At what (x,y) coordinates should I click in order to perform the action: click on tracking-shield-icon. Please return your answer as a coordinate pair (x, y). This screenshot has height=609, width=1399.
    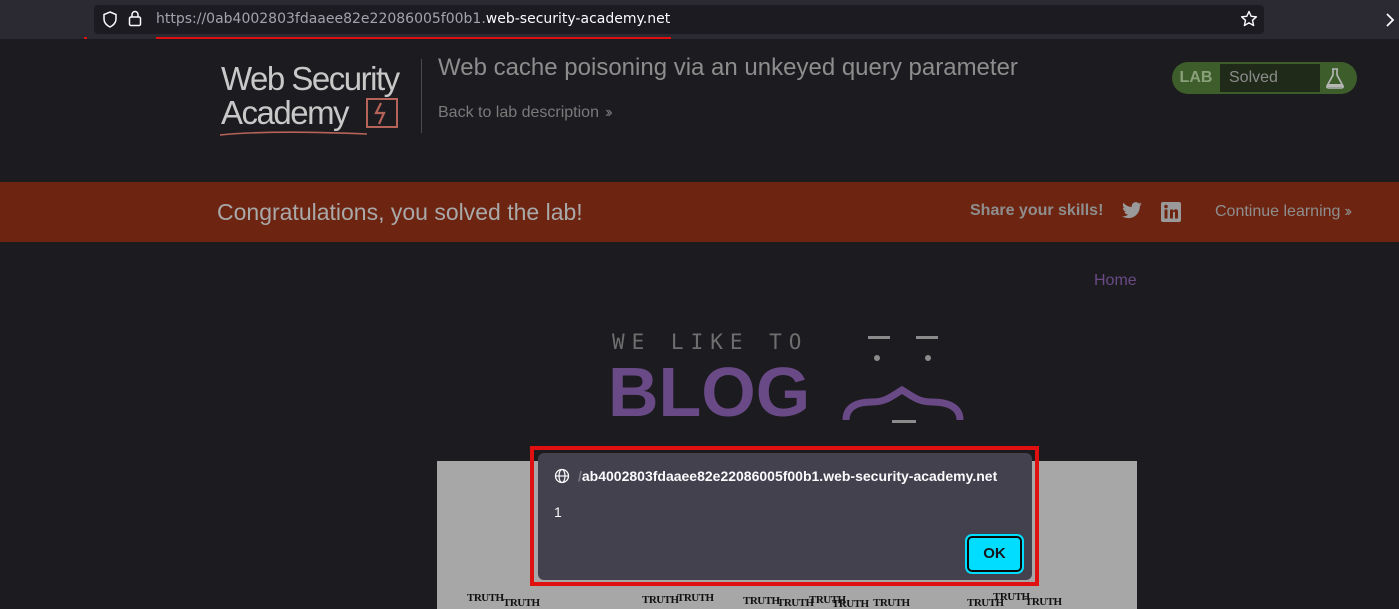
    Looking at the image, I should click on (110, 22).